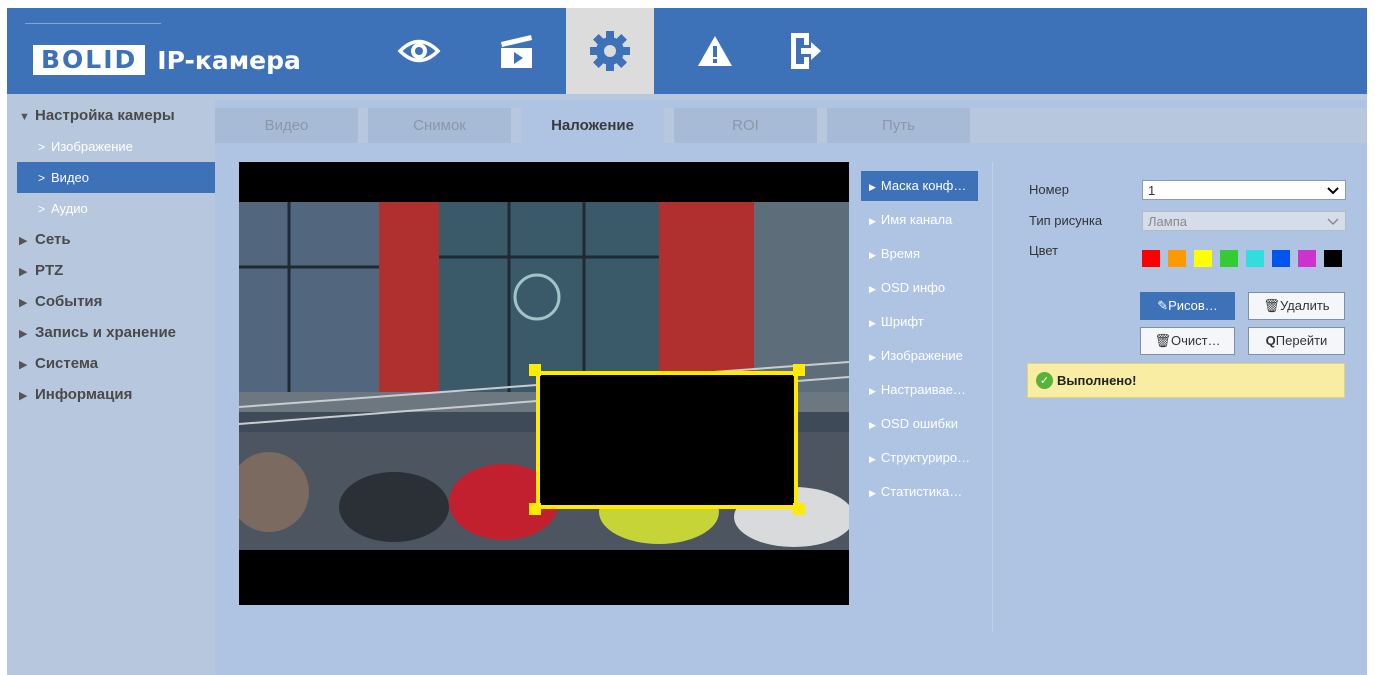  I want to click on sidebar-item-image: > Изображение, so click(111, 146).